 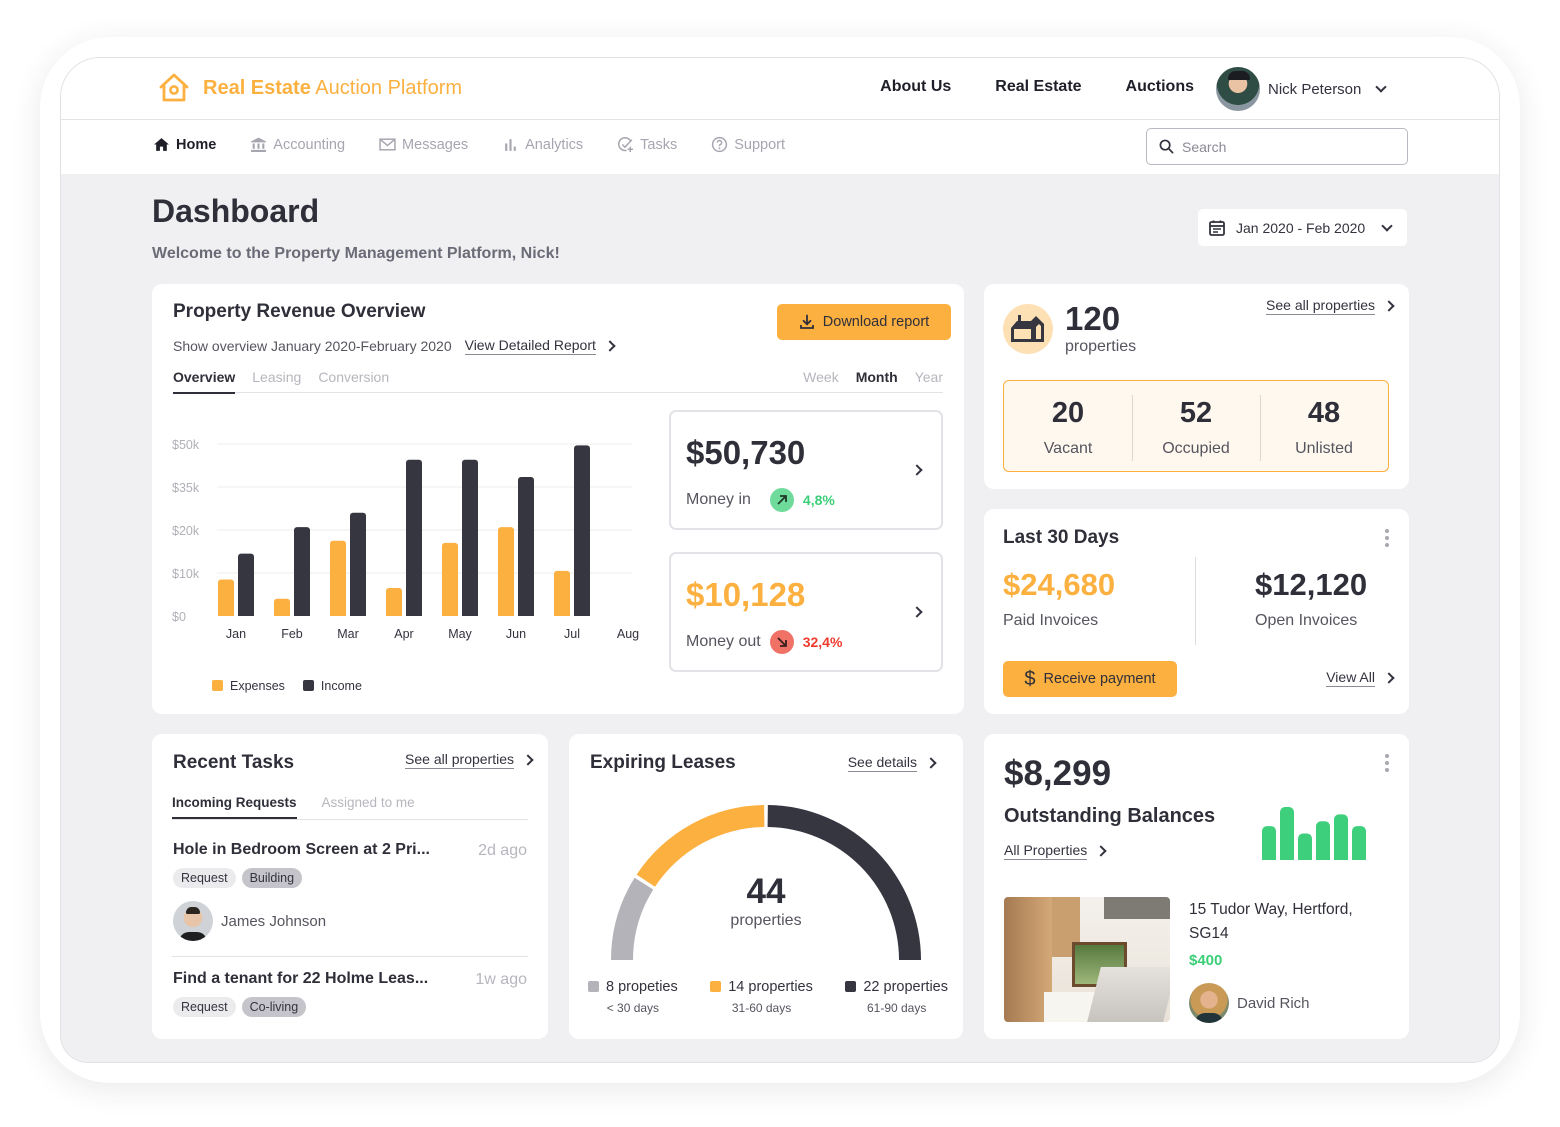 What do you see at coordinates (297, 144) in the screenshot?
I see `nav-item-accounting: Accounting` at bounding box center [297, 144].